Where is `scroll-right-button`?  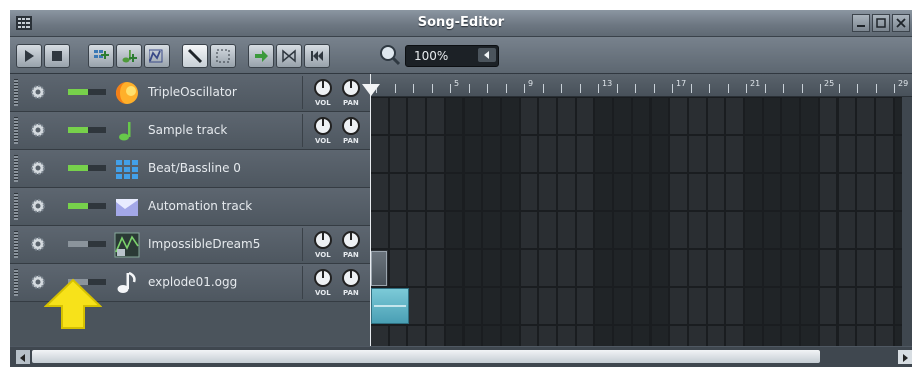 scroll-right-button is located at coordinates (905, 357).